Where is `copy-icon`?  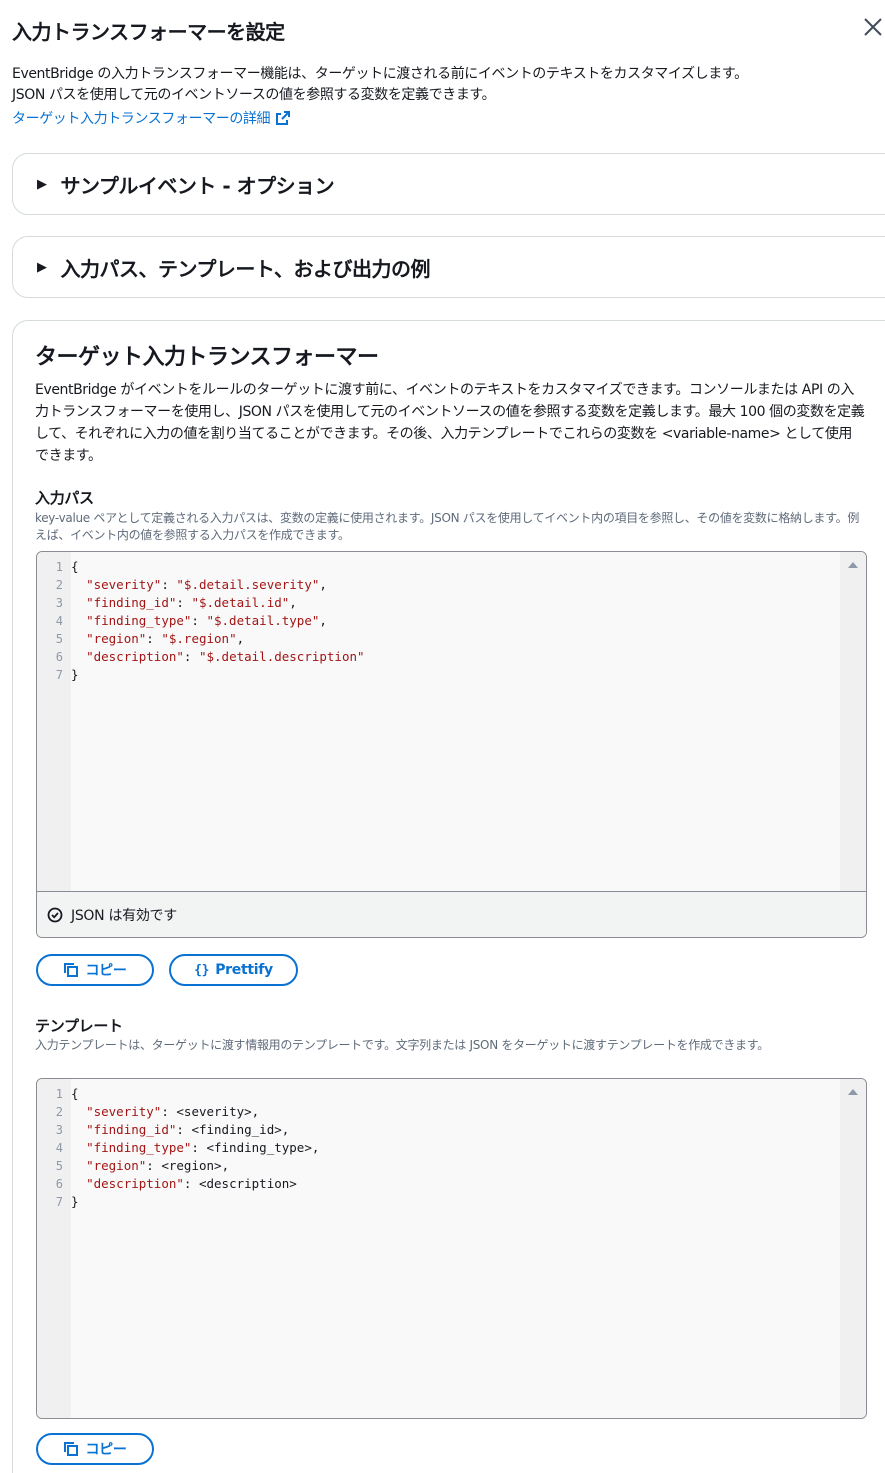
copy-icon is located at coordinates (71, 1449).